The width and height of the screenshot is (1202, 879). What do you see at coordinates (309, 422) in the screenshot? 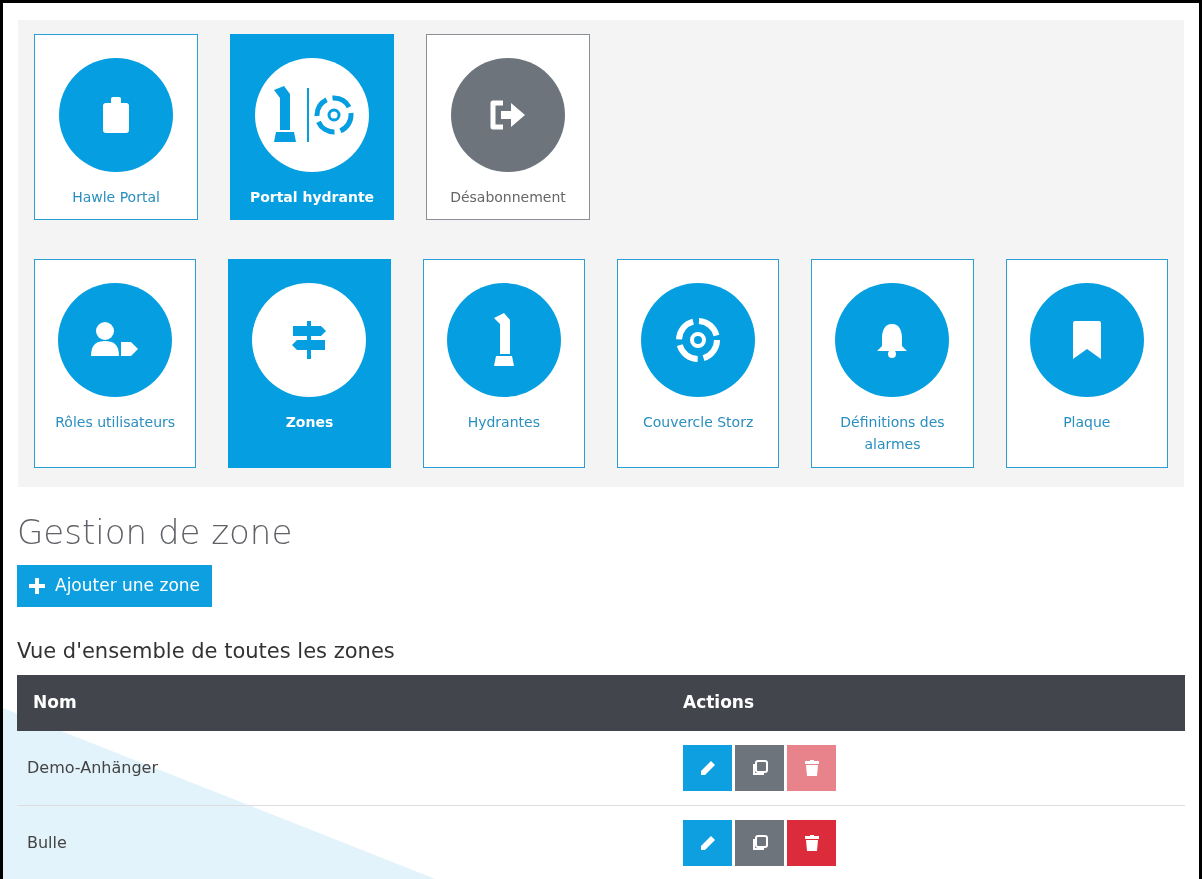
I see `tile-label: Zones` at bounding box center [309, 422].